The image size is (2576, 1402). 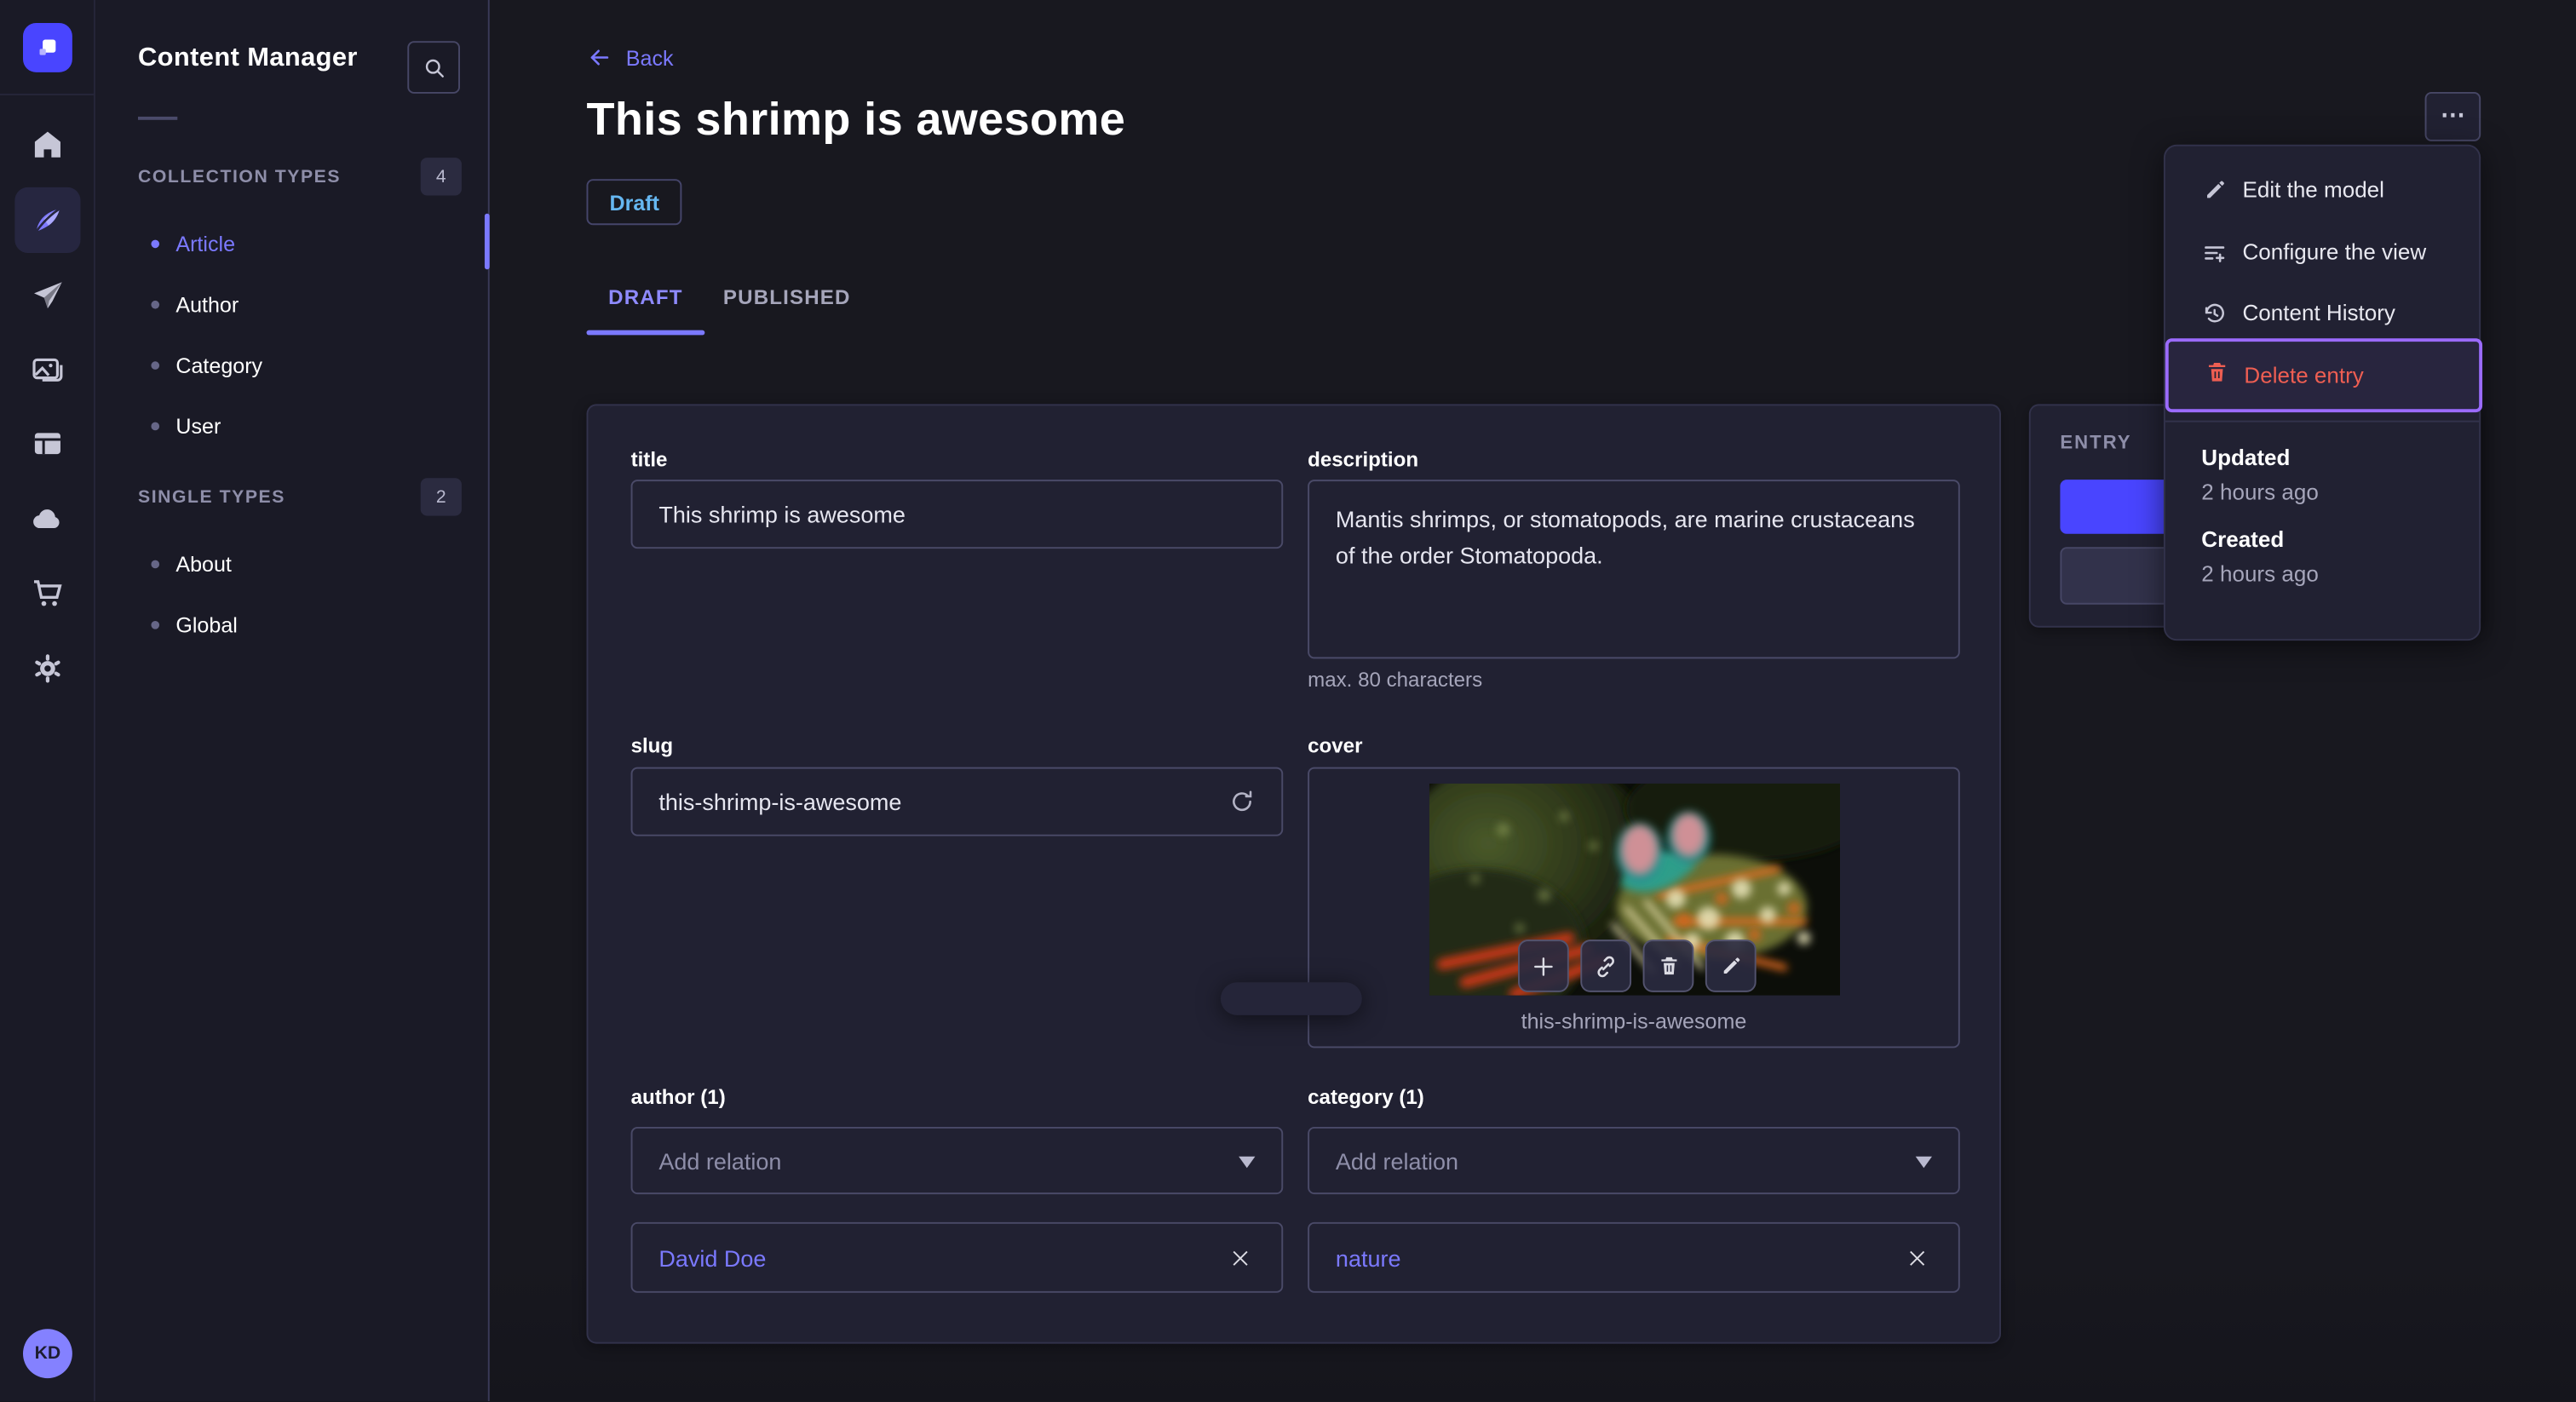 What do you see at coordinates (47, 444) in the screenshot?
I see `layout-icon` at bounding box center [47, 444].